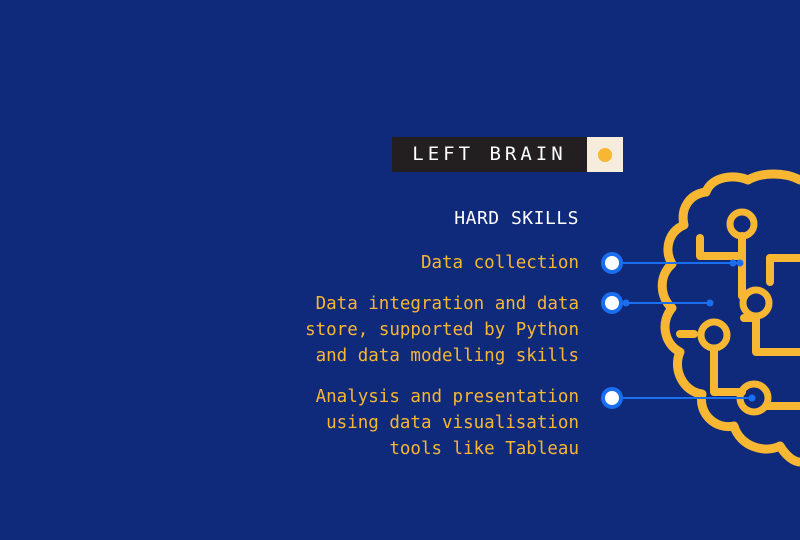 Image resolution: width=800 pixels, height=540 pixels. What do you see at coordinates (447, 356) in the screenshot?
I see `skill-line: and data modelling skills` at bounding box center [447, 356].